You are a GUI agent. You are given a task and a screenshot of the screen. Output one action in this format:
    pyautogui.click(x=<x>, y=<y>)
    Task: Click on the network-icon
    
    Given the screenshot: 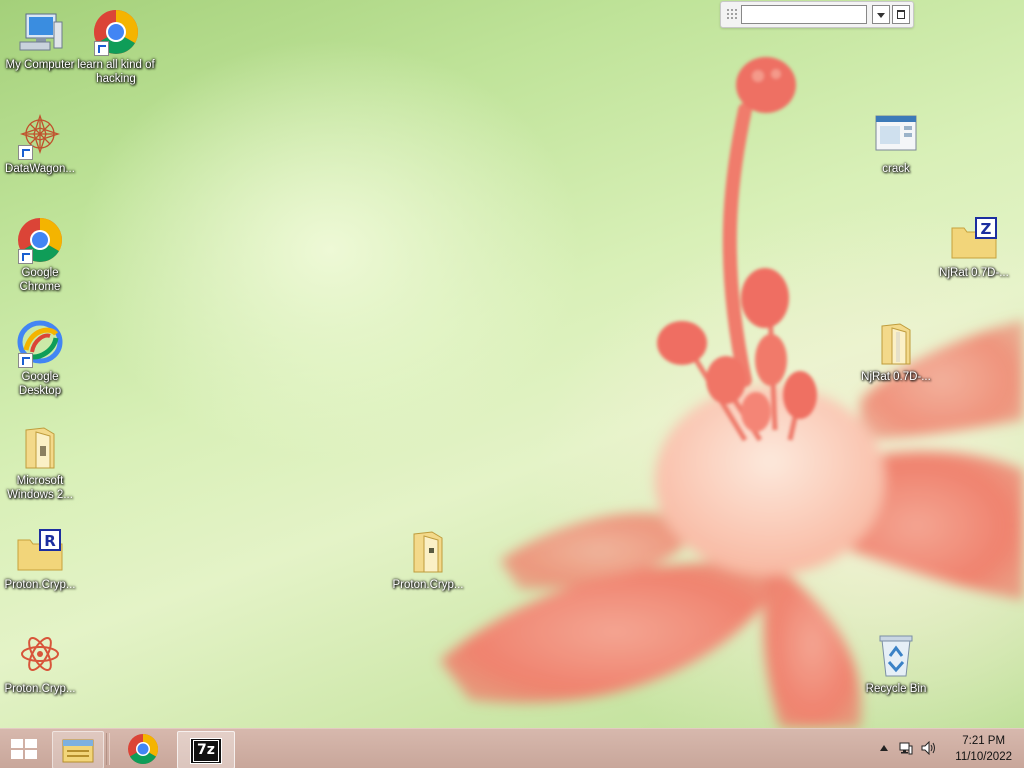 What is the action you would take?
    pyautogui.click(x=906, y=748)
    